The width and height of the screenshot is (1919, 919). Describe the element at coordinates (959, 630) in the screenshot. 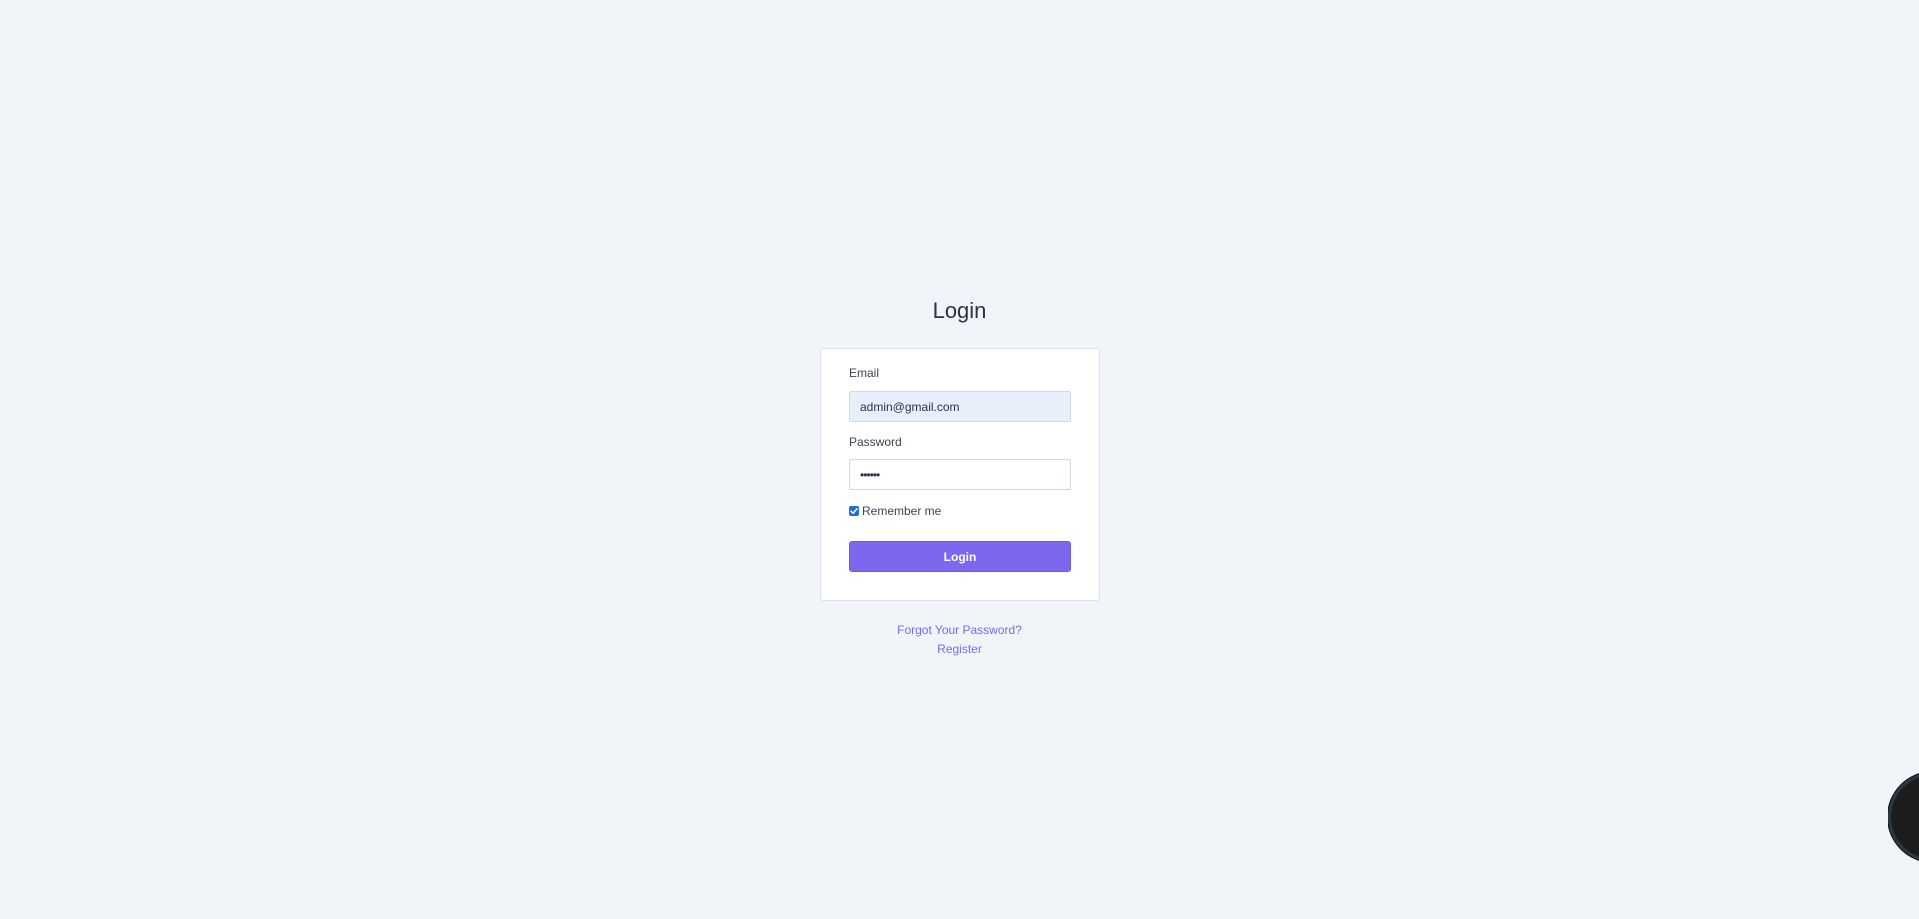

I see `forgot-password-link: Forgot Your Password?` at that location.